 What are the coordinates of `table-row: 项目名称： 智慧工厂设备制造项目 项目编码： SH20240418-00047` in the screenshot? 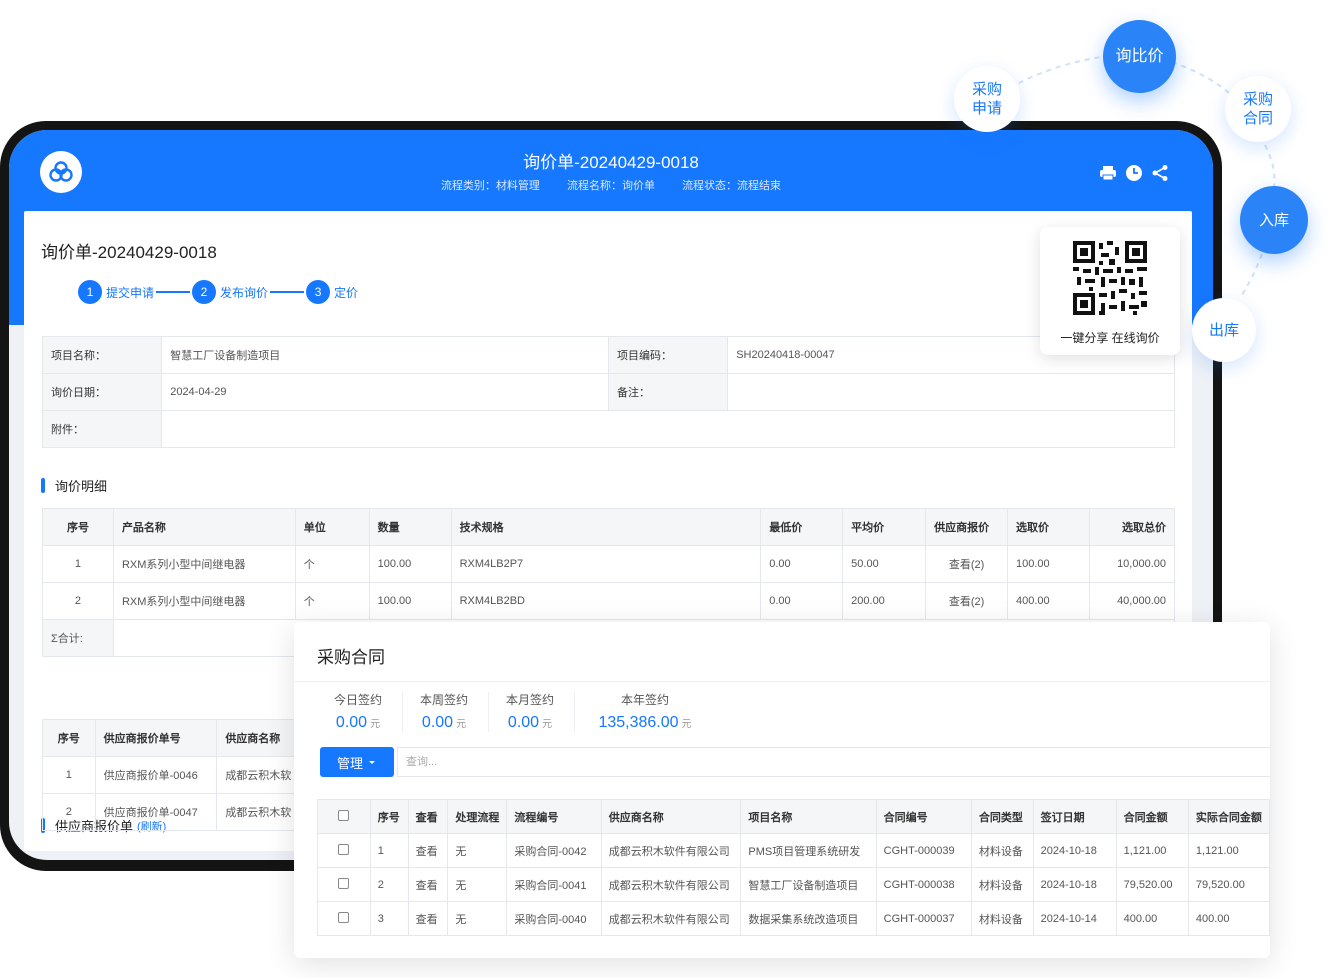 It's located at (608, 355).